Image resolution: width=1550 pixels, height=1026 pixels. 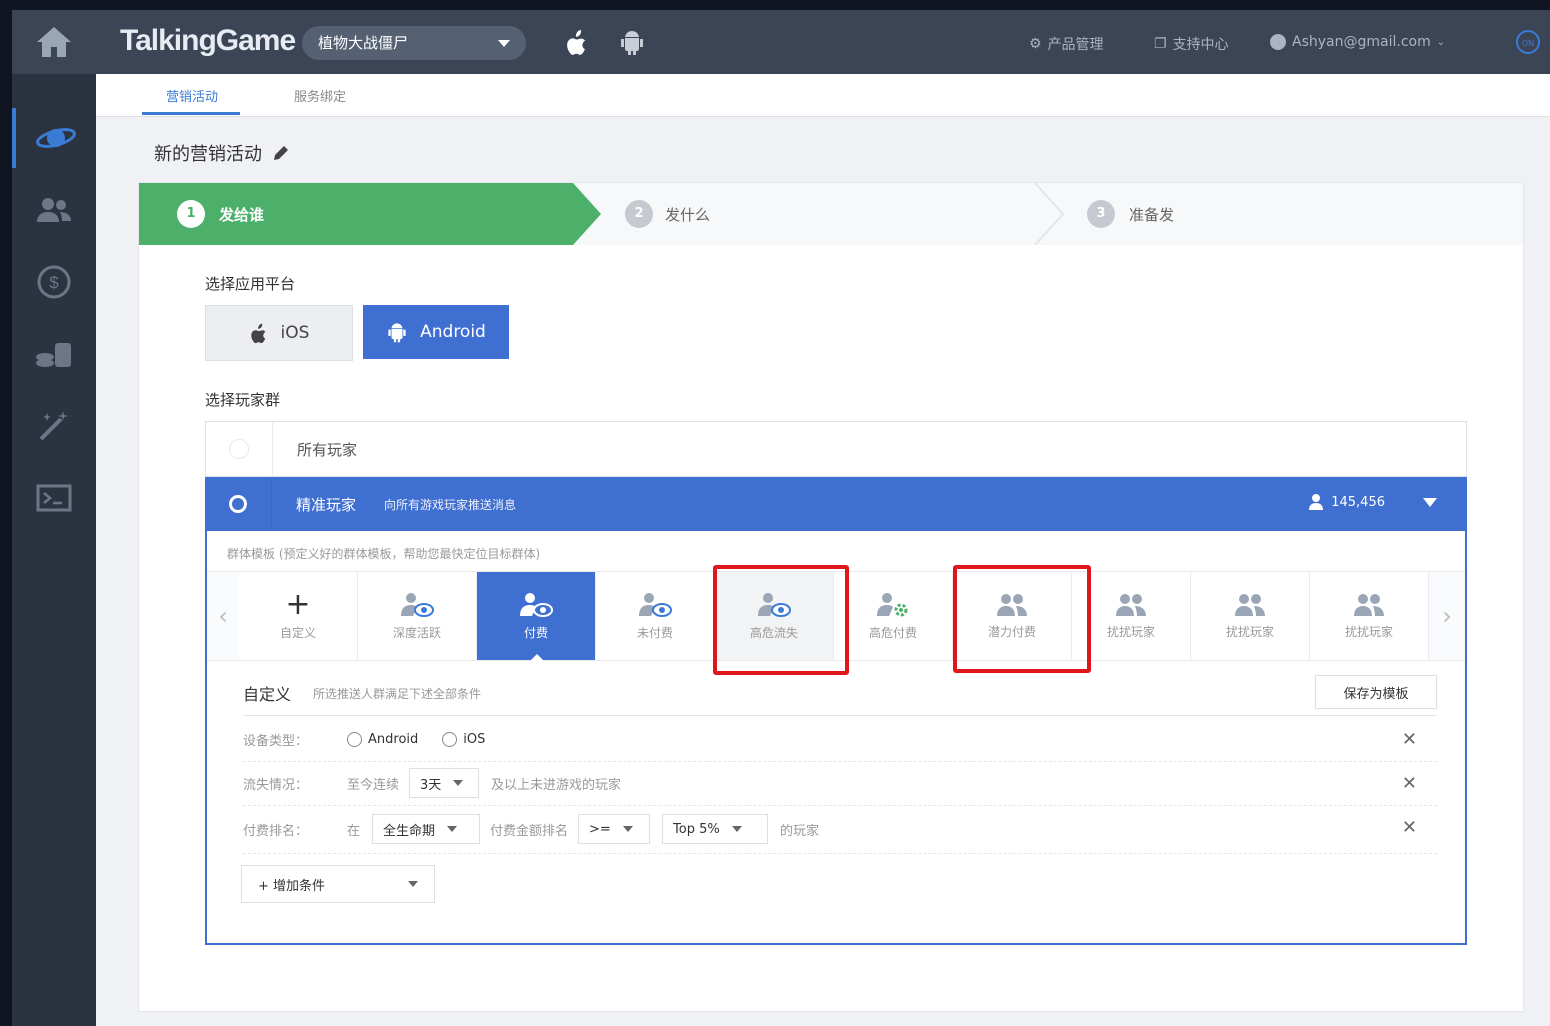 I want to click on pay-in: 在, so click(x=354, y=831).